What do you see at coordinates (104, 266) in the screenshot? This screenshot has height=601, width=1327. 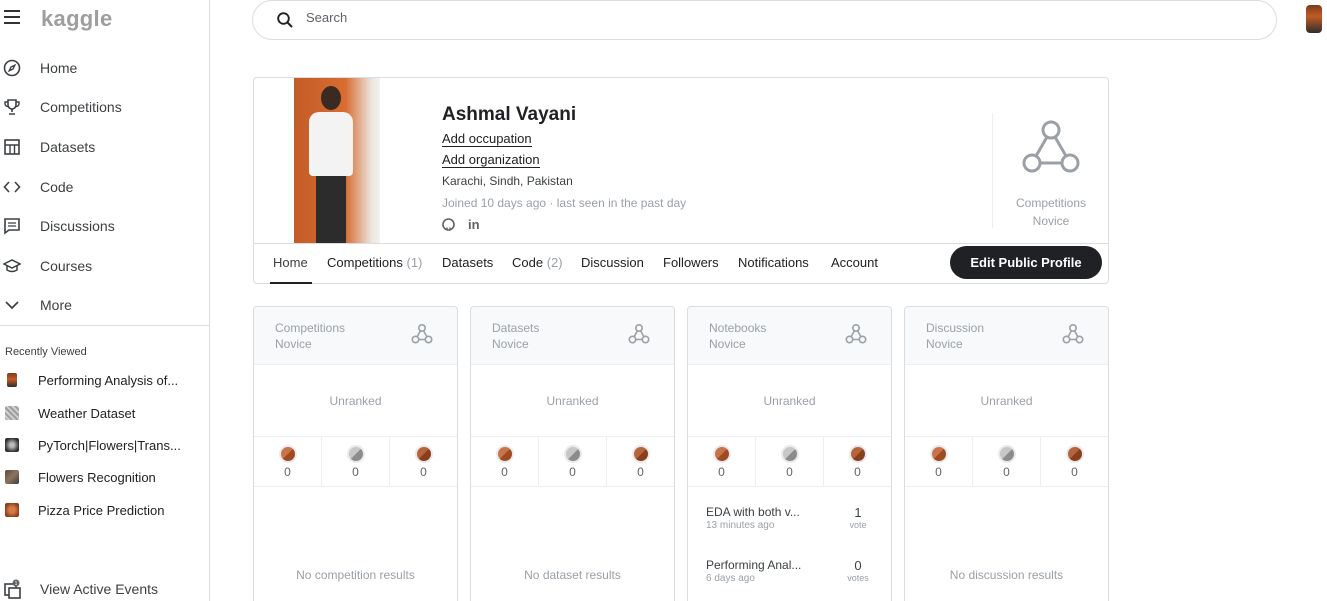 I see `sidebar-item-courses: Courses` at bounding box center [104, 266].